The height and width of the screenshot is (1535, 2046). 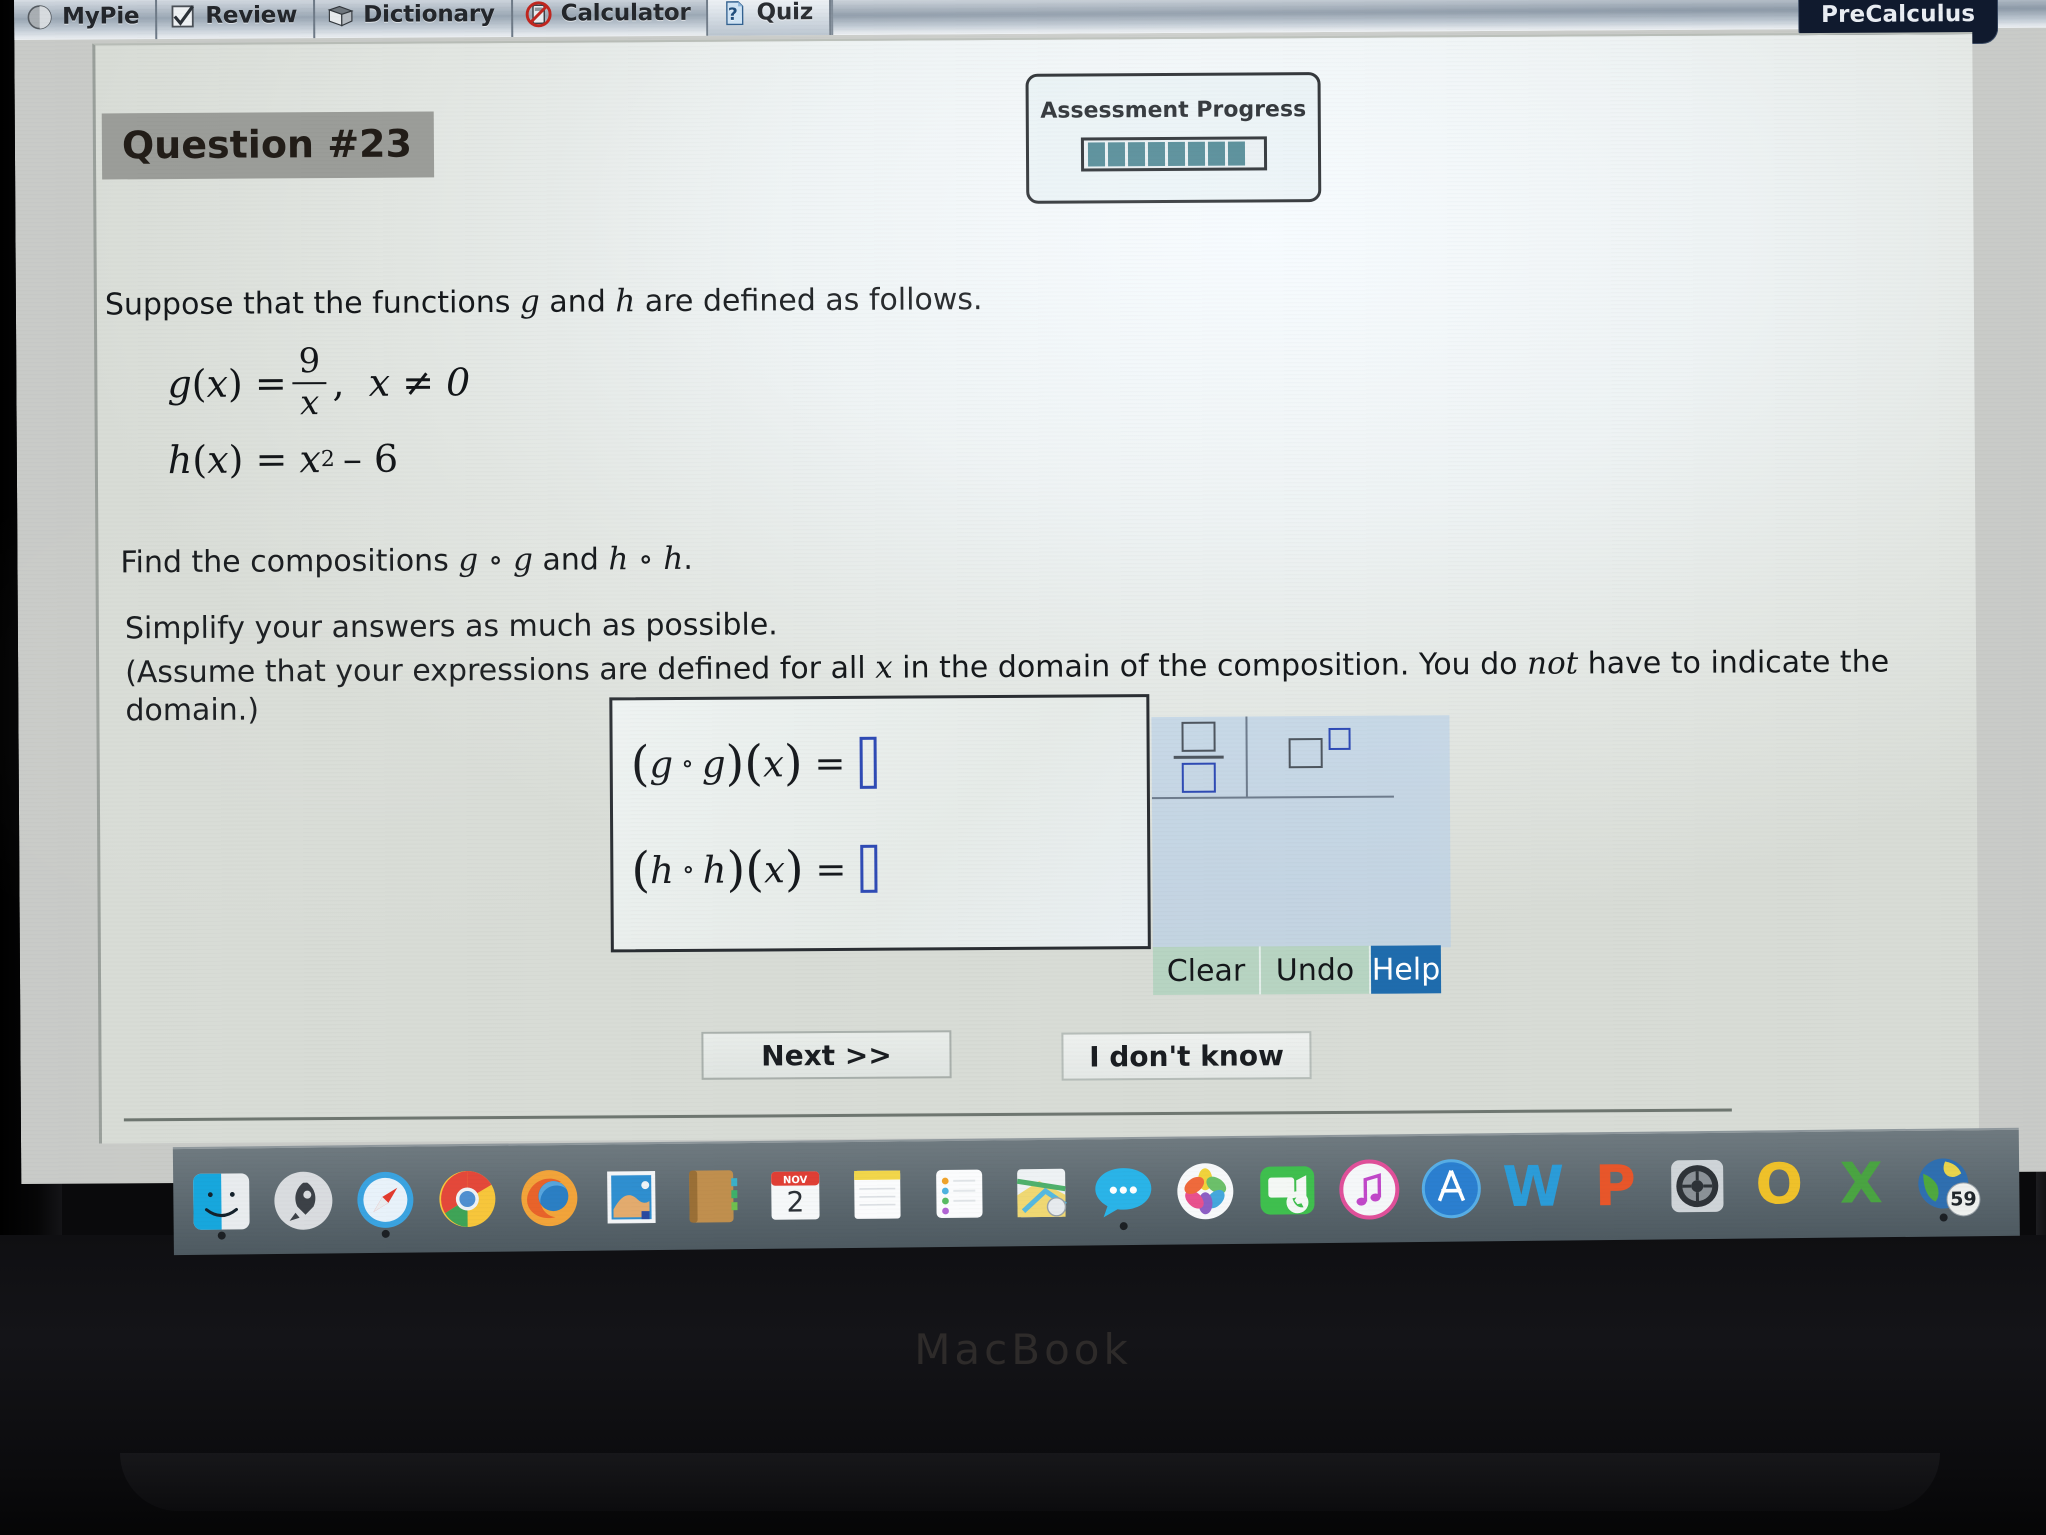 I want to click on dock-item-firefox, so click(x=549, y=1198).